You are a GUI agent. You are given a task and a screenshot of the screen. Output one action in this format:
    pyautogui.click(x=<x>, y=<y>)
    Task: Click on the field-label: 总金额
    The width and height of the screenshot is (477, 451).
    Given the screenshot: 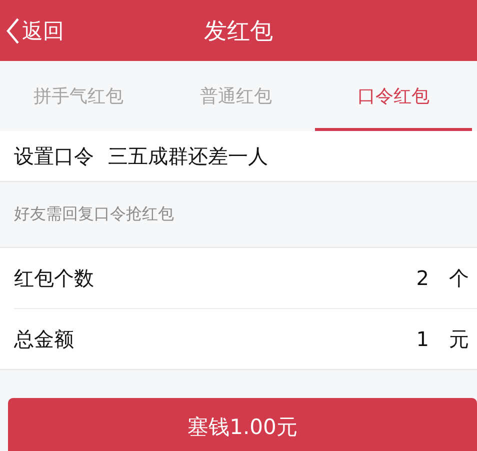 What is the action you would take?
    pyautogui.click(x=44, y=339)
    